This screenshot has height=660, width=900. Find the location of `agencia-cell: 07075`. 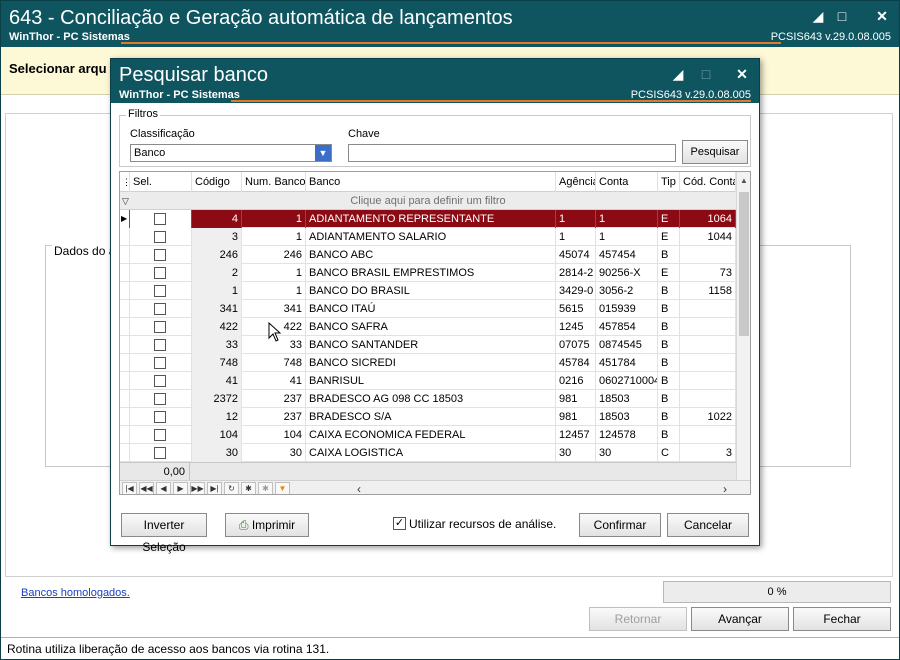

agencia-cell: 07075 is located at coordinates (576, 345).